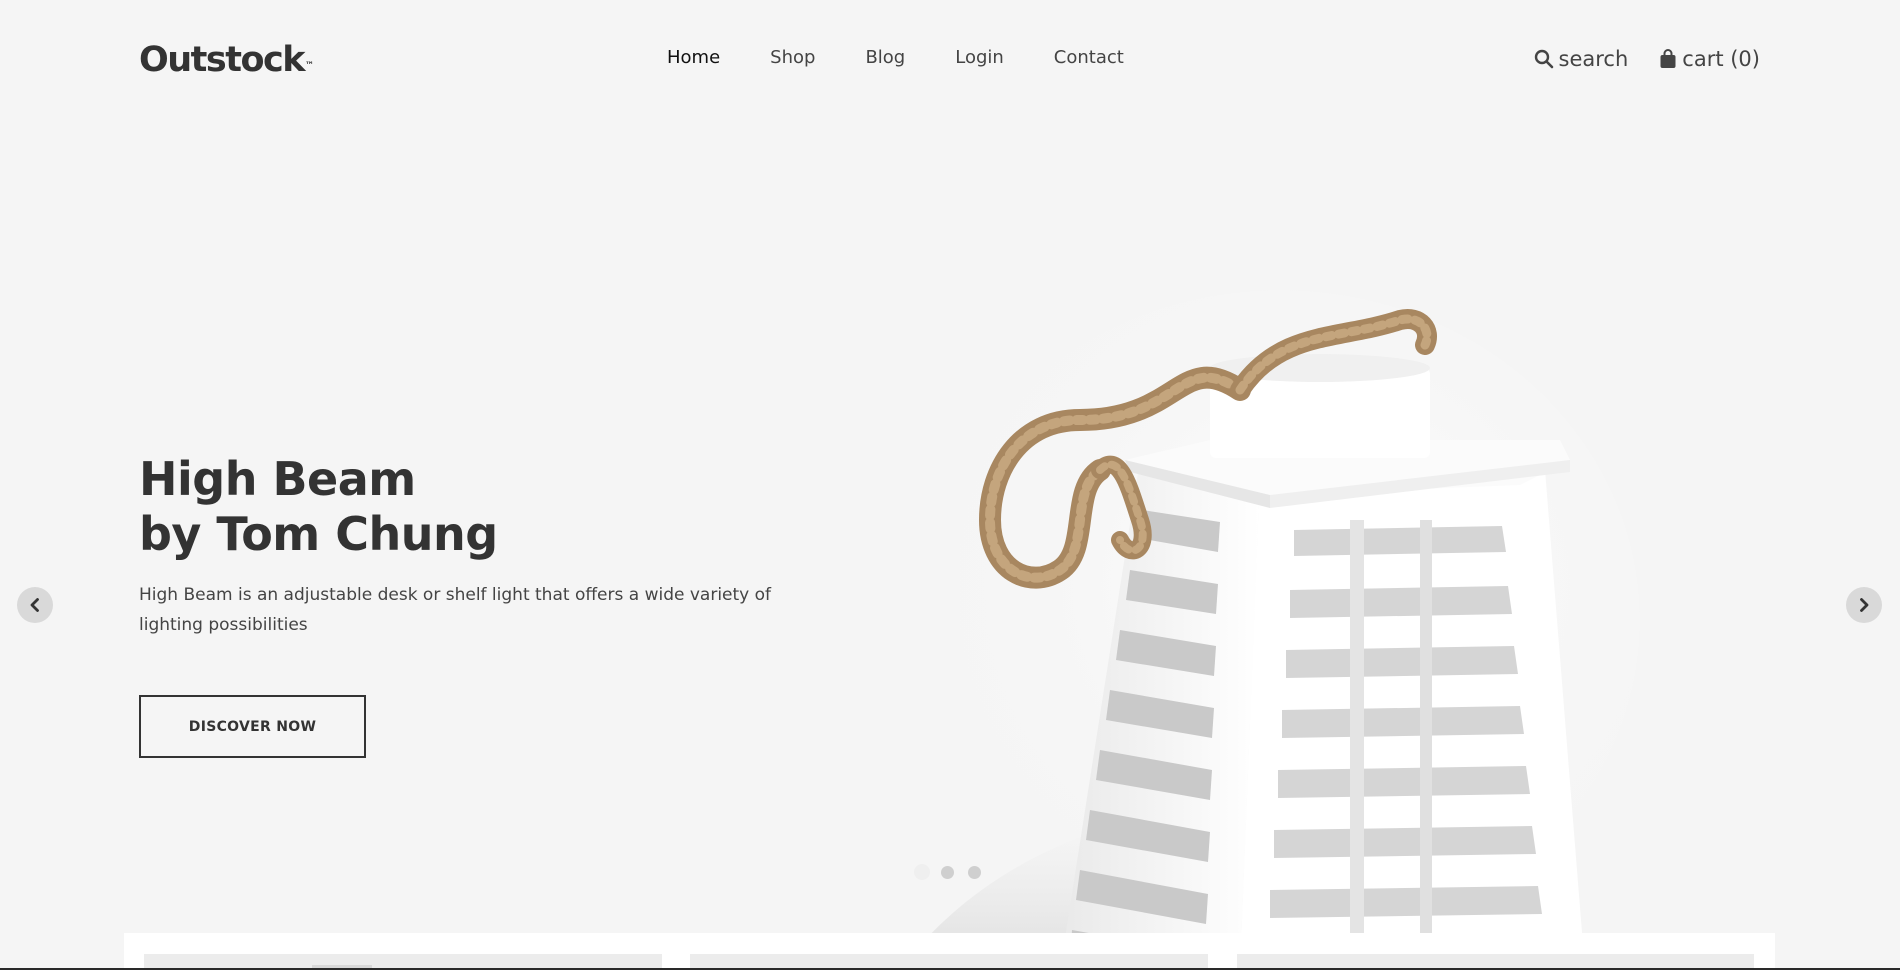 The width and height of the screenshot is (1900, 970). What do you see at coordinates (693, 58) in the screenshot?
I see `nav-item-home: Home` at bounding box center [693, 58].